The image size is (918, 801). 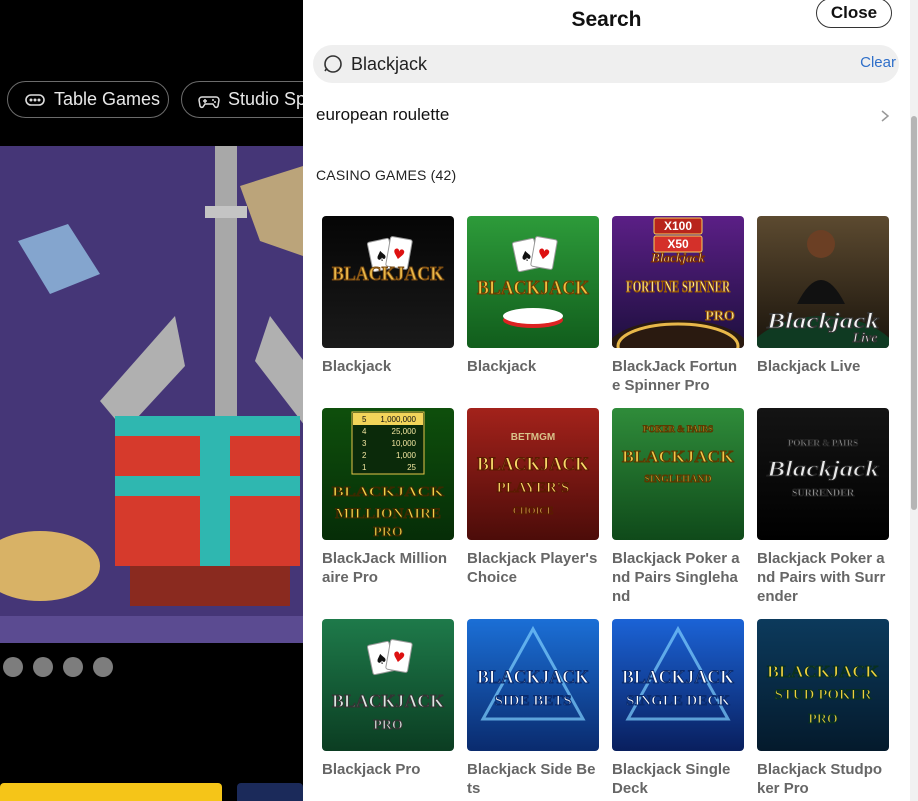 What do you see at coordinates (533, 488) in the screenshot?
I see `art-subtitle: PLAYER'S` at bounding box center [533, 488].